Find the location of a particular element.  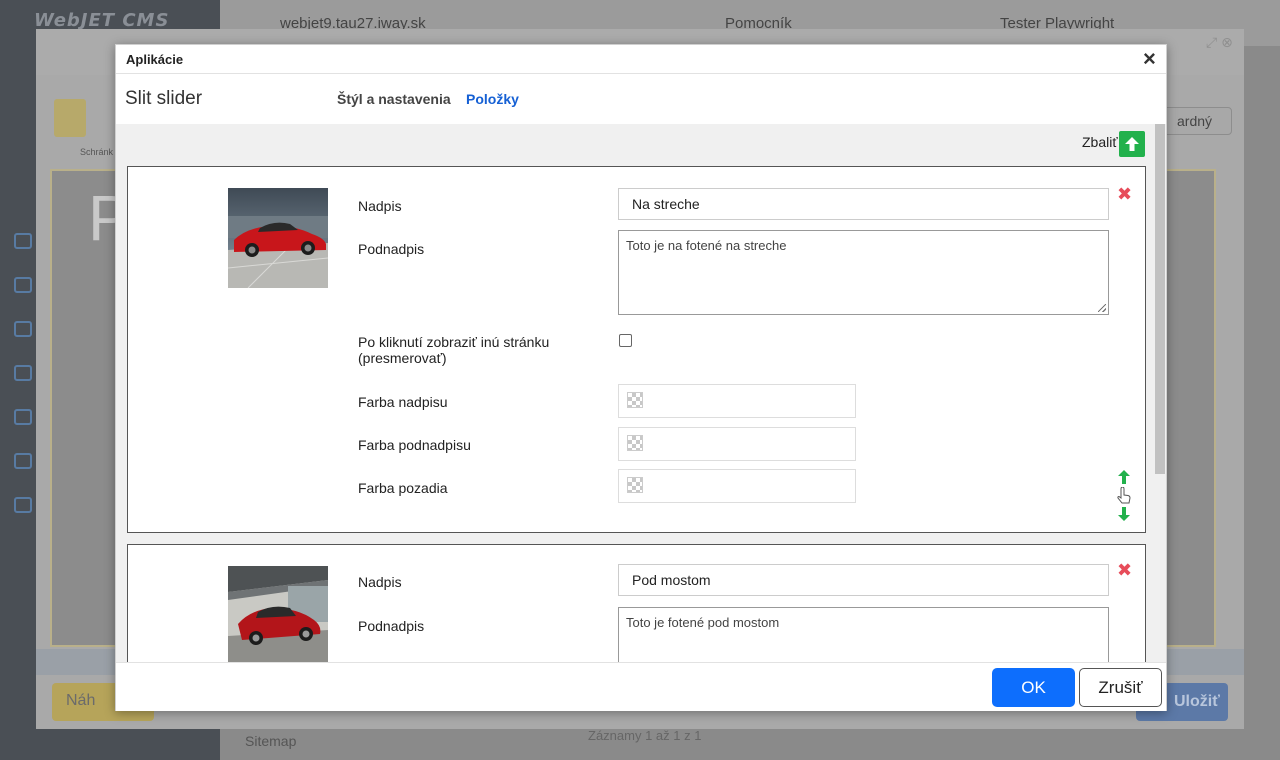

car-on-roof-image is located at coordinates (278, 238).